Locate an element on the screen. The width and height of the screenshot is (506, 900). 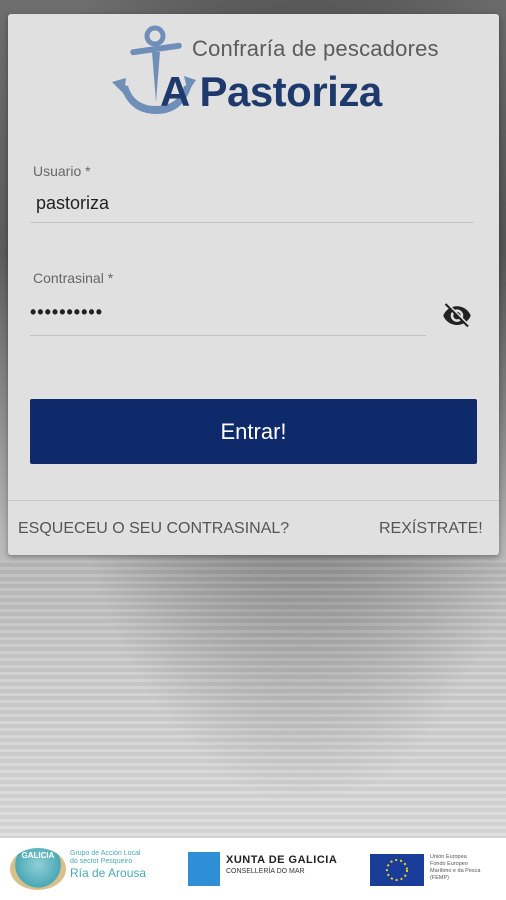
forgot-password-link: ESQUECEU O SEU CONTRASINAL? is located at coordinates (153, 529).